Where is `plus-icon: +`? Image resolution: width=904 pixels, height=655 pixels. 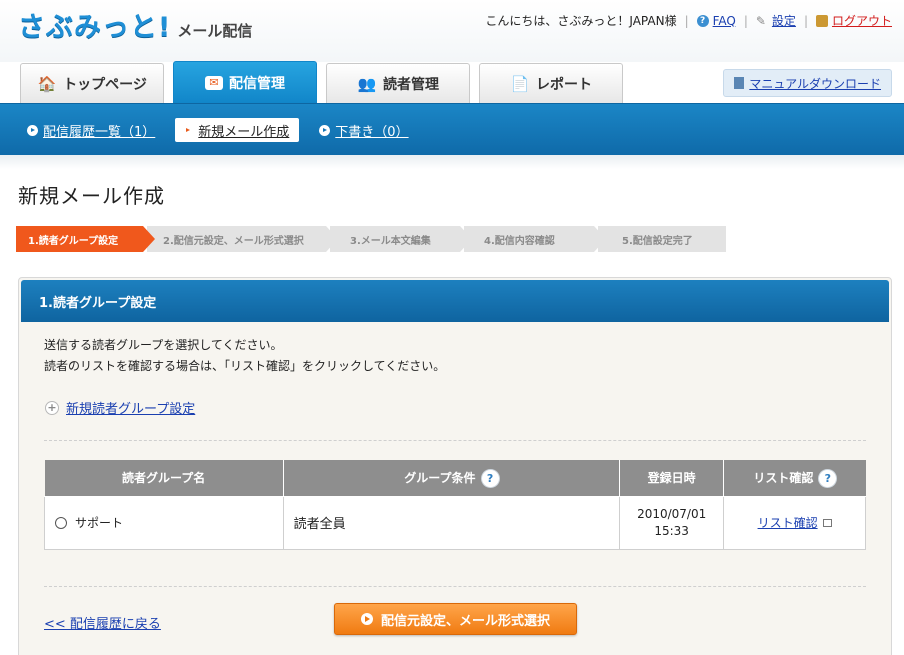
plus-icon: + is located at coordinates (52, 407).